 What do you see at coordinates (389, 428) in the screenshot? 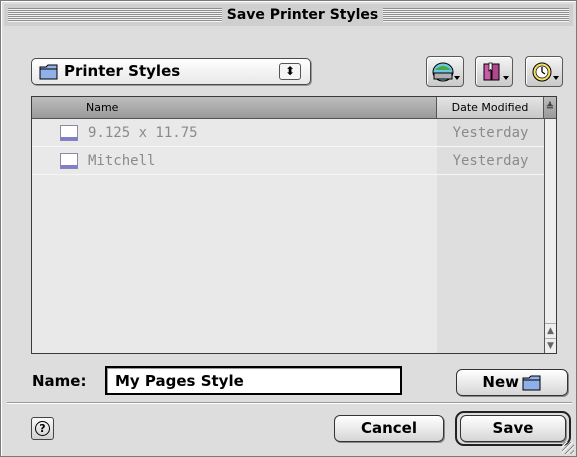
I see `cancel-button: Cancel` at bounding box center [389, 428].